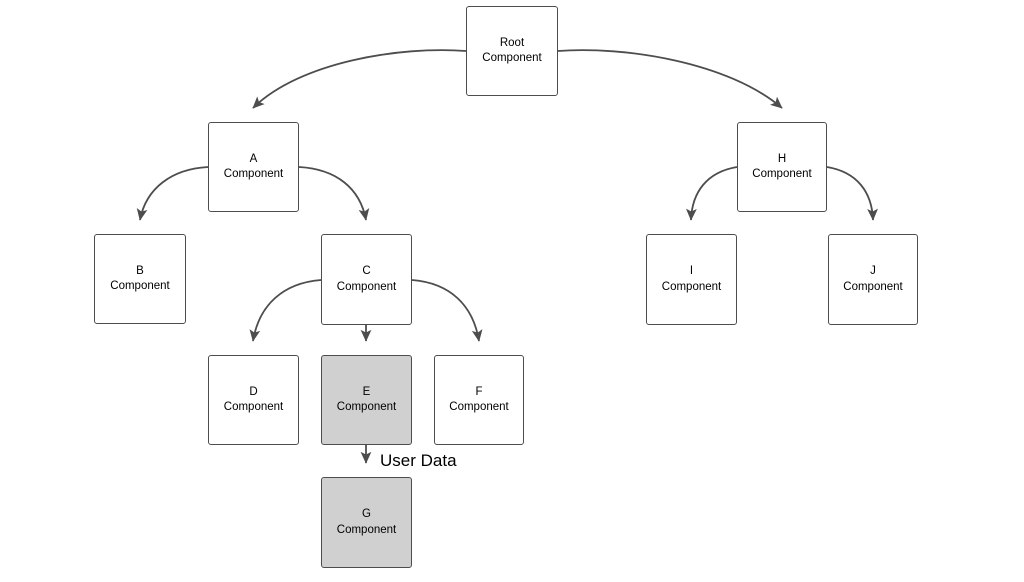 This screenshot has height=582, width=1024. What do you see at coordinates (253, 158) in the screenshot?
I see `node-a-label-line1: A` at bounding box center [253, 158].